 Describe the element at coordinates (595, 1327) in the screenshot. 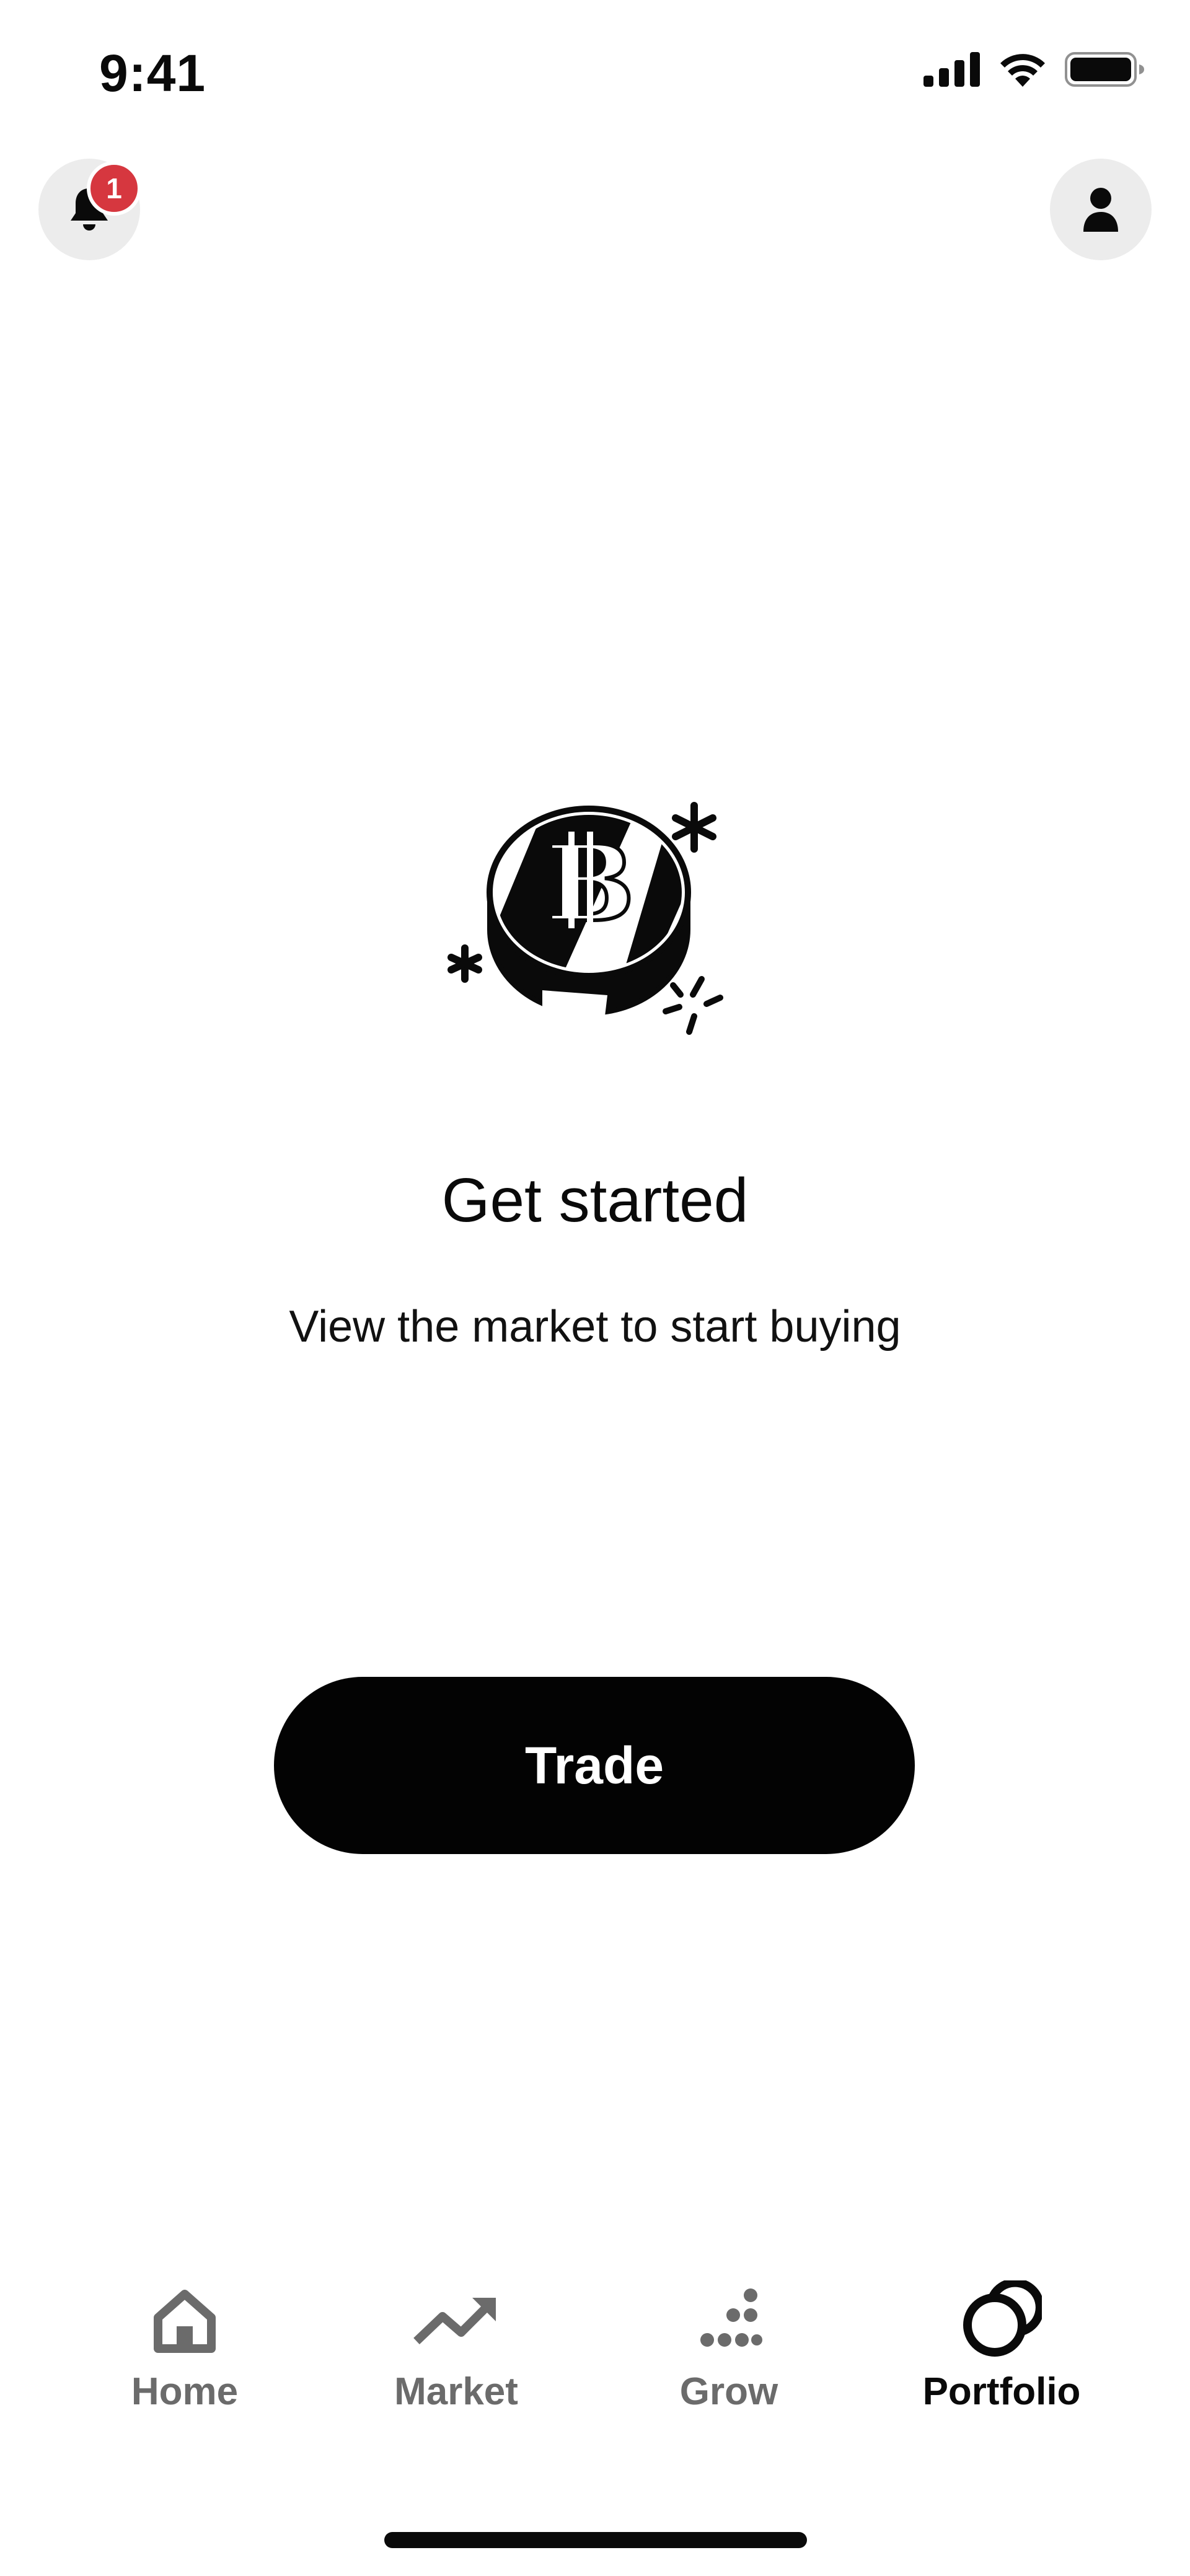

I see `empty-state-subtitle: View the market to start buying` at that location.